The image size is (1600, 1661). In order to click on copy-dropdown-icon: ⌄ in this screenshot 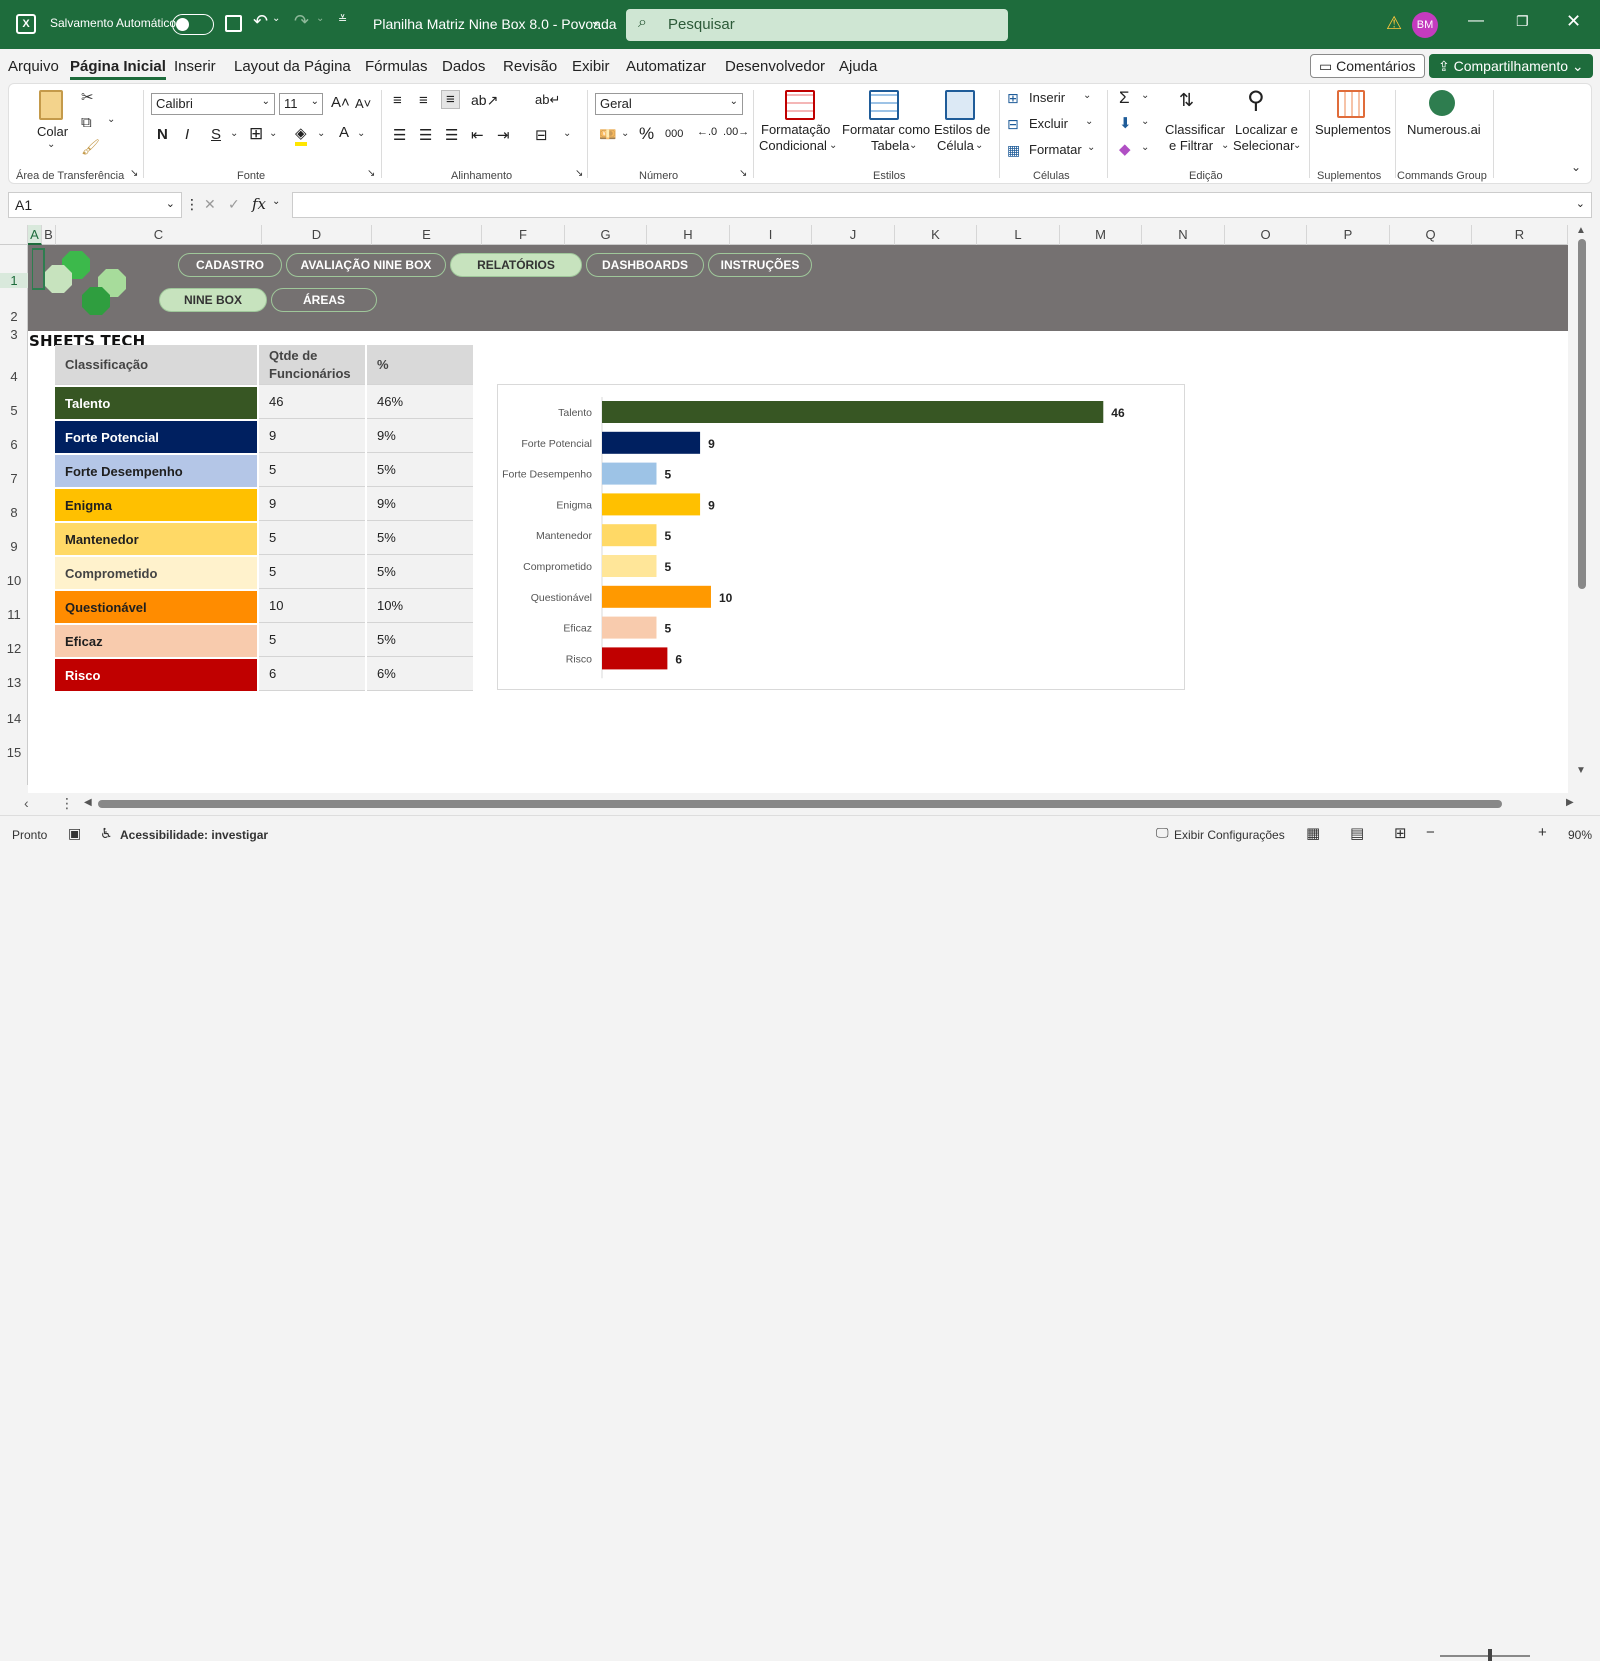, I will do `click(111, 119)`.